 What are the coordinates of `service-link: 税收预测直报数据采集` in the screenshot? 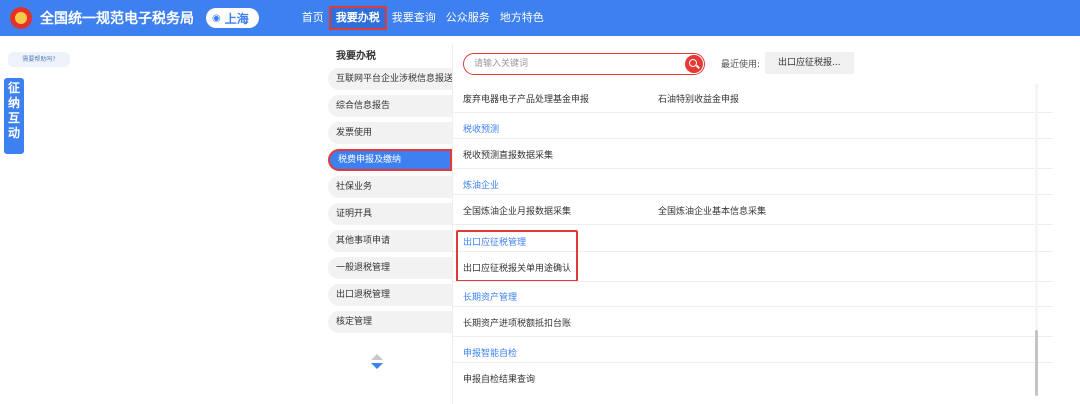 It's located at (508, 154).